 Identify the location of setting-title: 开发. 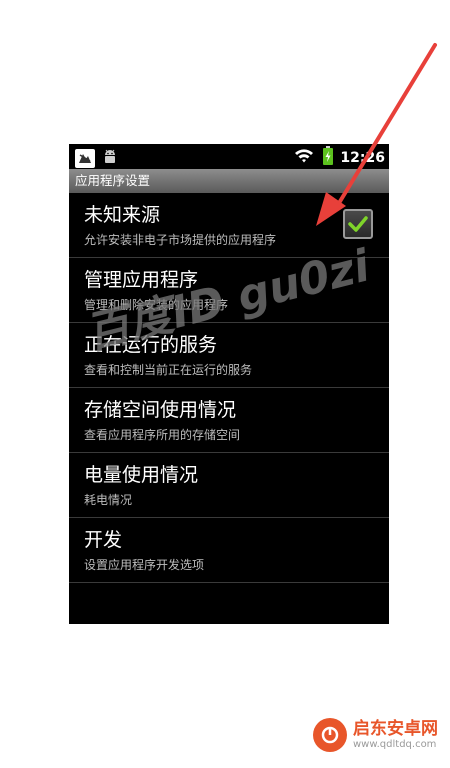
(103, 540).